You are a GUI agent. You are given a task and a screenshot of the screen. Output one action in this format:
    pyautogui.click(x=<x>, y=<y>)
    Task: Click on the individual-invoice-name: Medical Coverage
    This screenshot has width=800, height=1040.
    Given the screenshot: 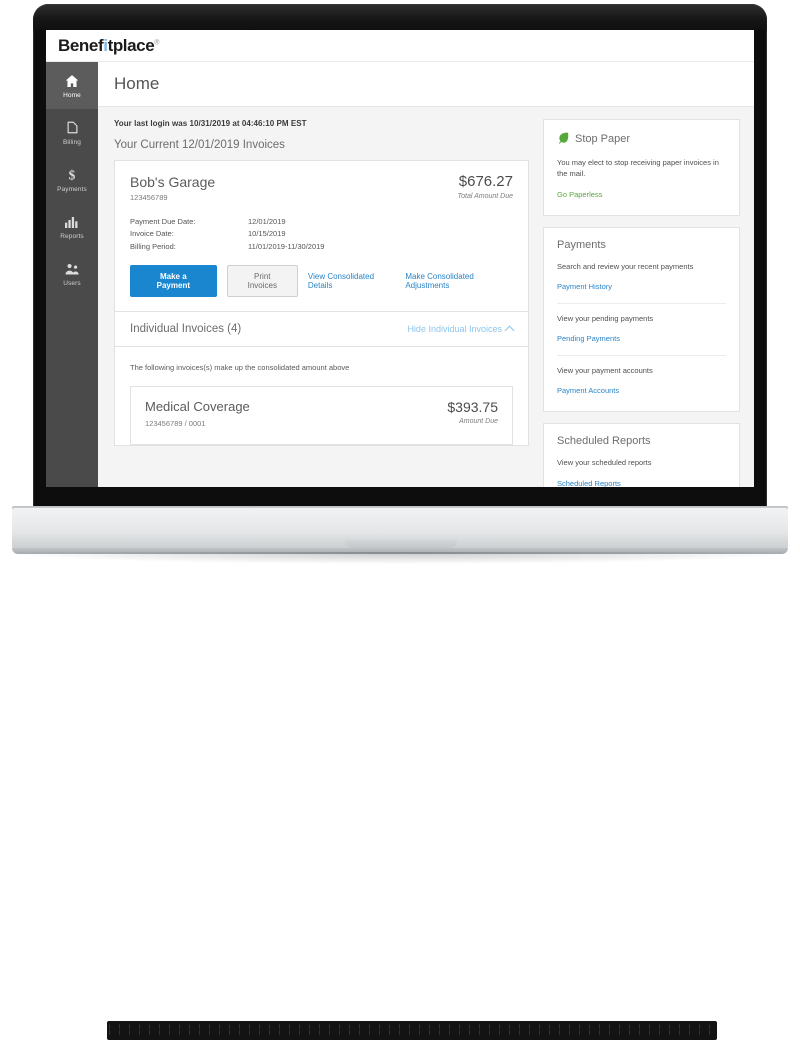 What is the action you would take?
    pyautogui.click(x=197, y=407)
    